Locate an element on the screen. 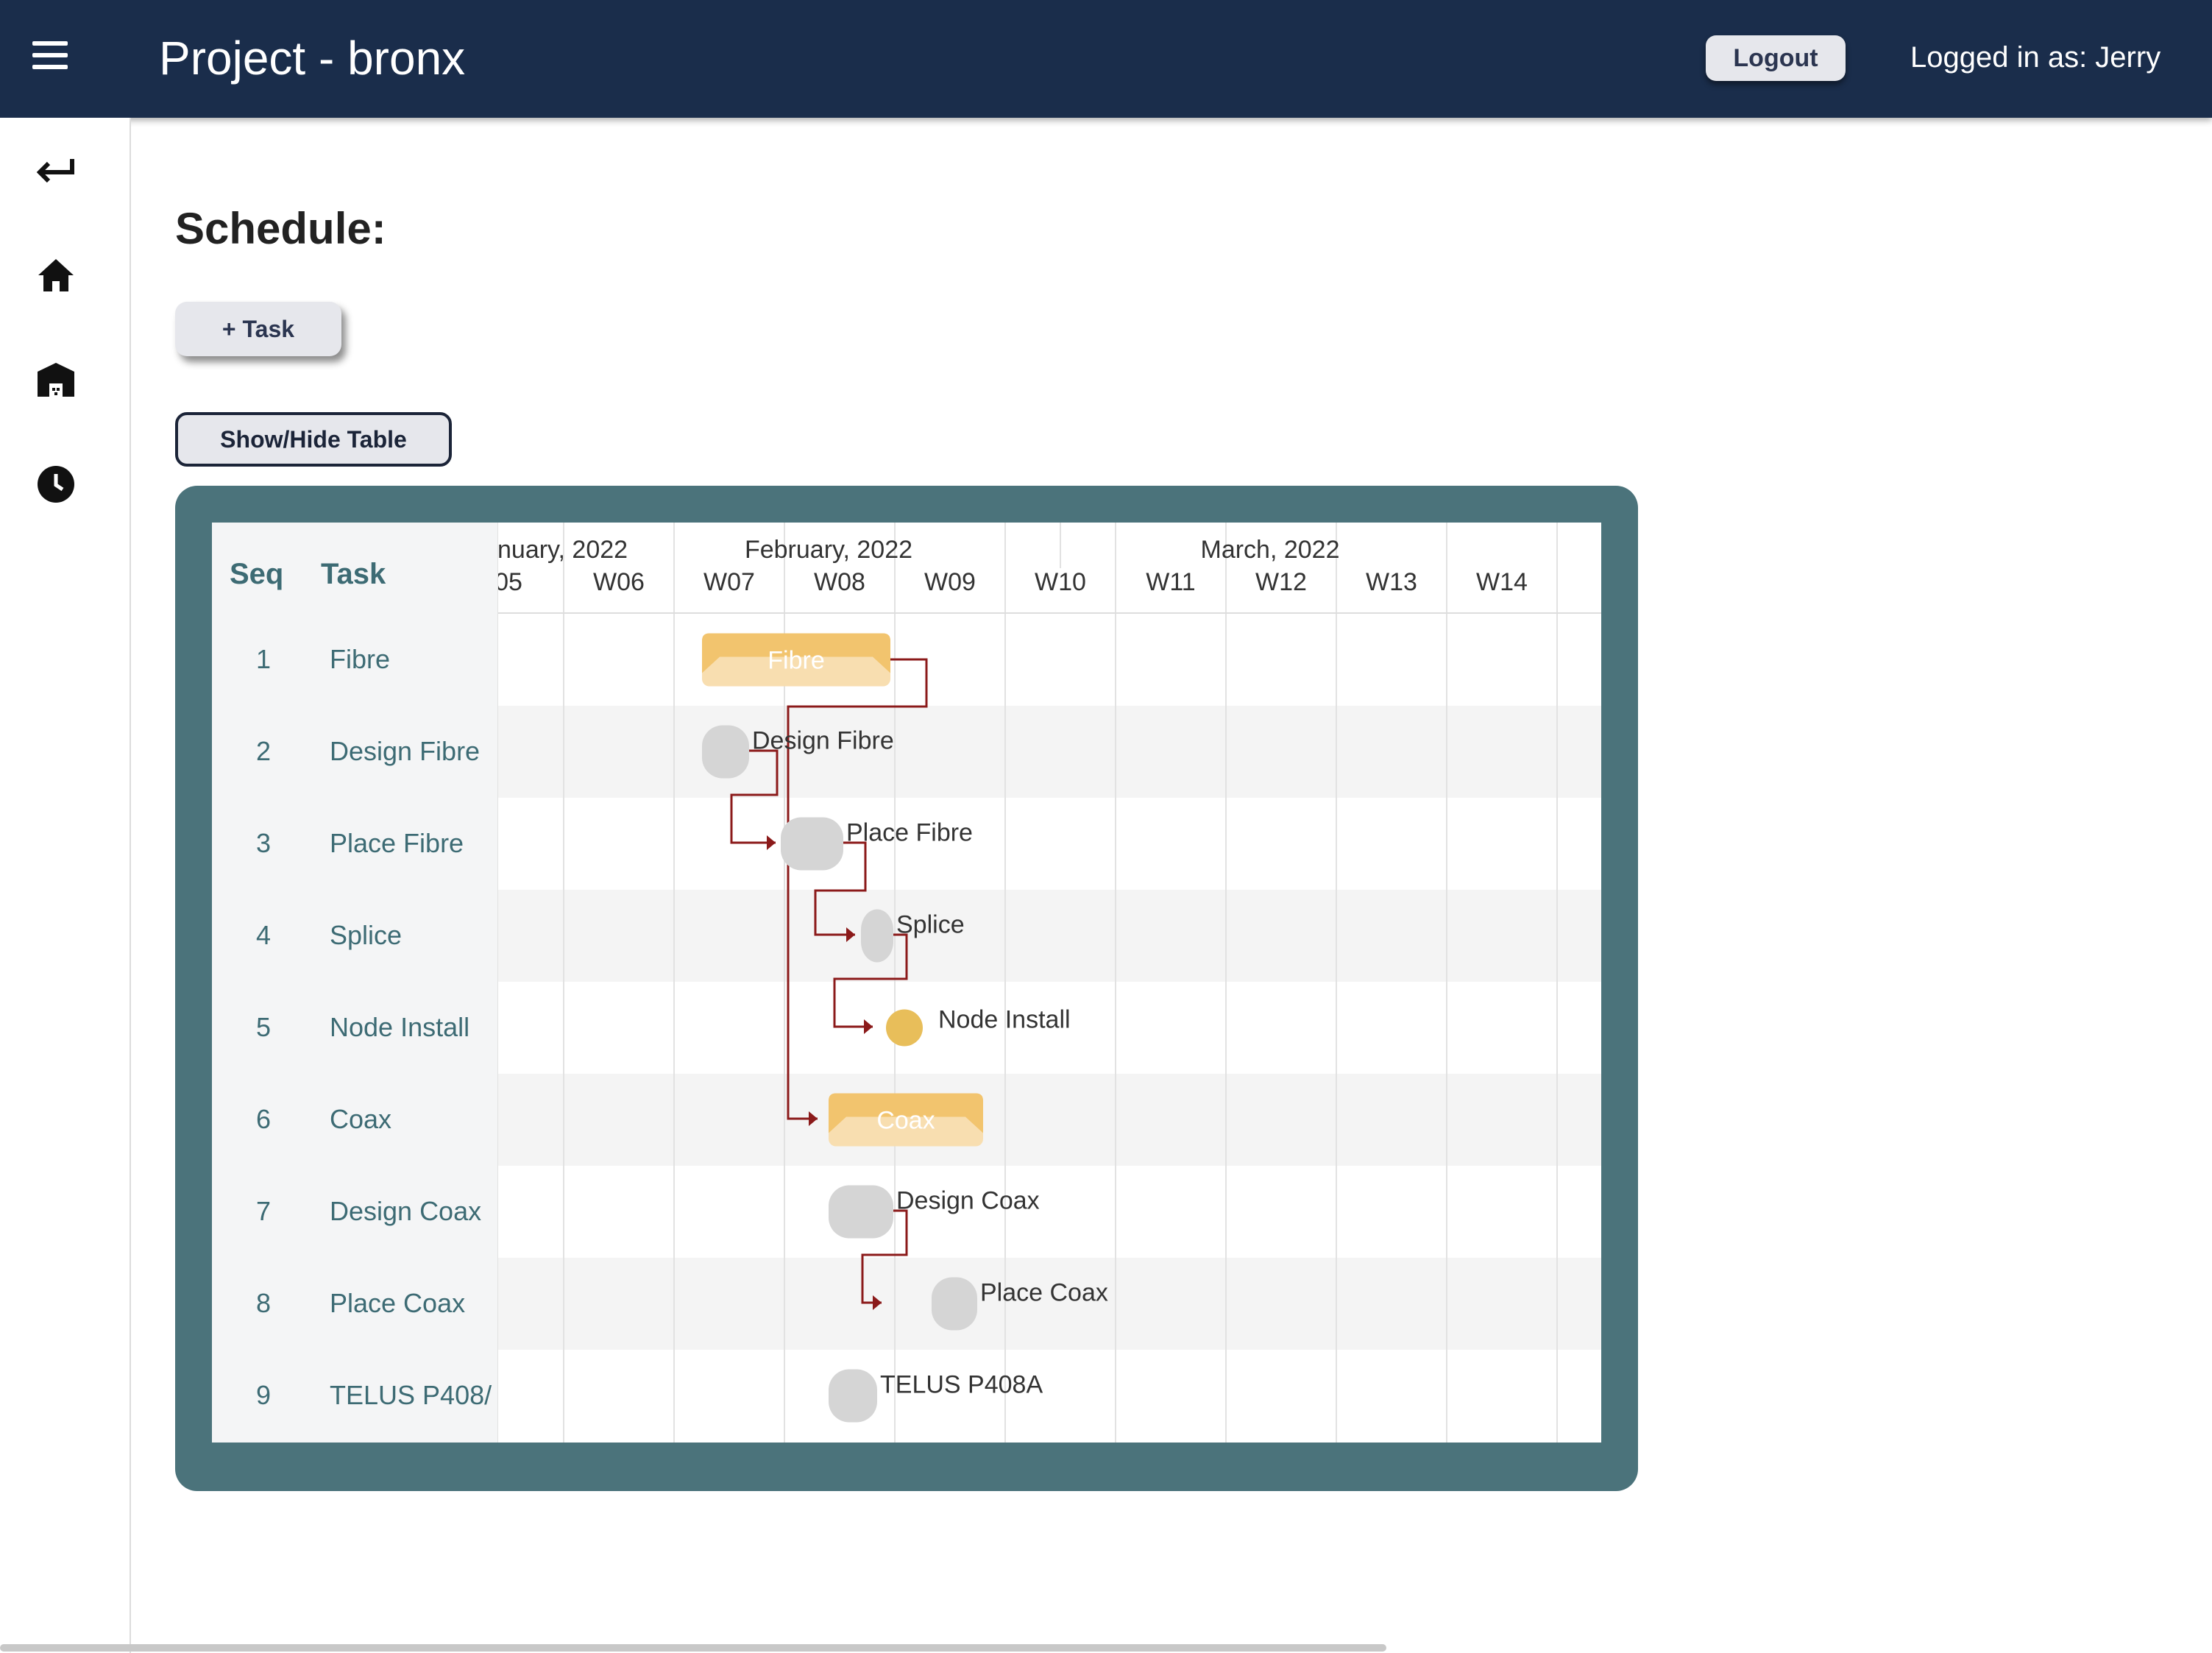 This screenshot has height=1653, width=2212. row-task-name-1: Fibre is located at coordinates (413, 659).